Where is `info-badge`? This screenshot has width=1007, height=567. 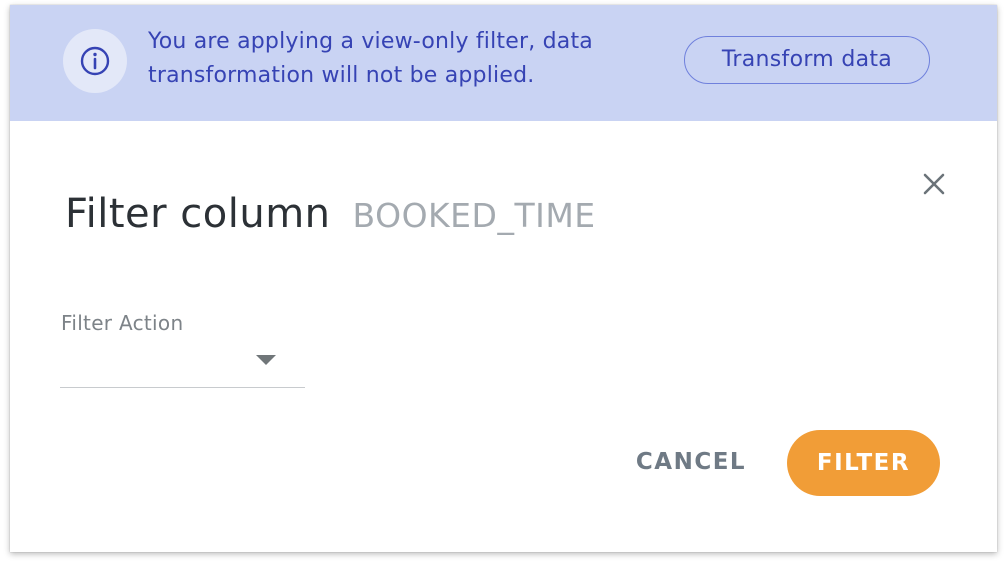 info-badge is located at coordinates (95, 61).